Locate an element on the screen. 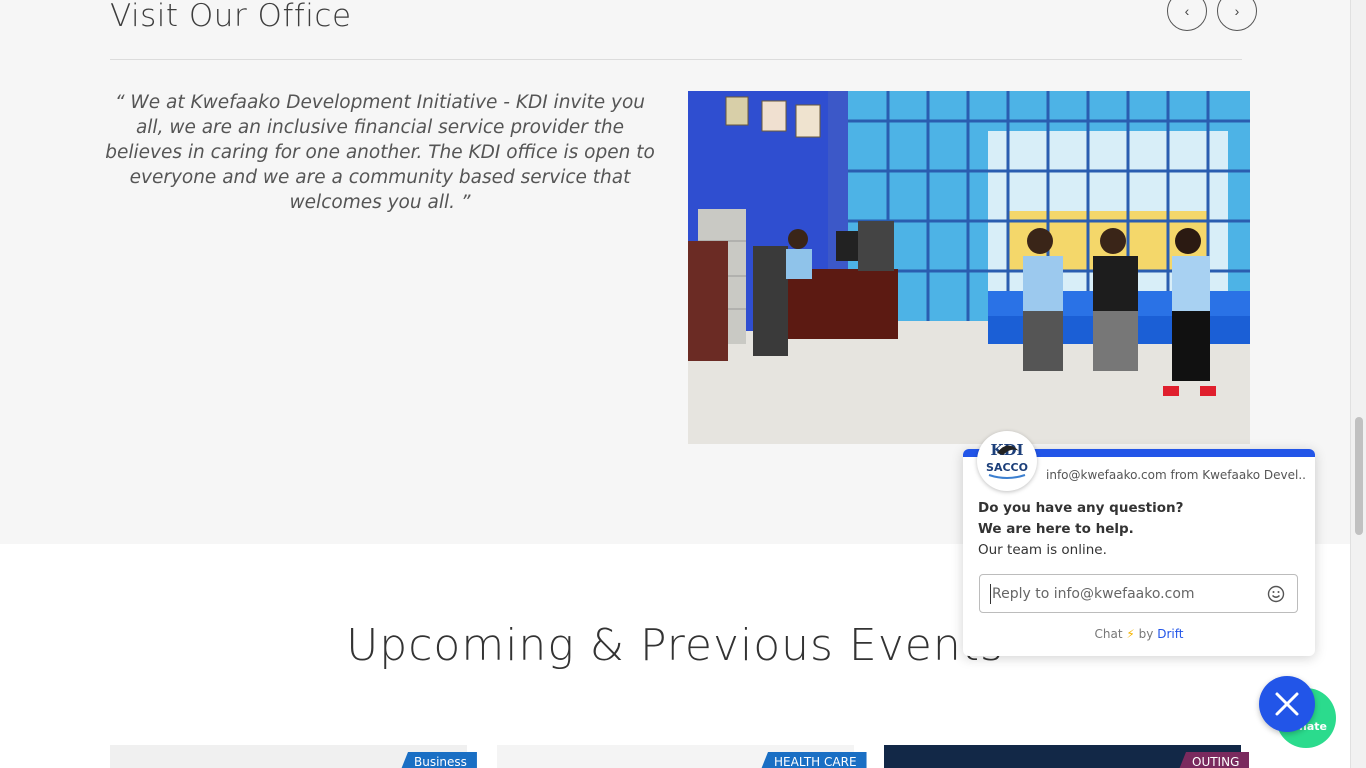  scrollbar-thumb is located at coordinates (1359, 476).